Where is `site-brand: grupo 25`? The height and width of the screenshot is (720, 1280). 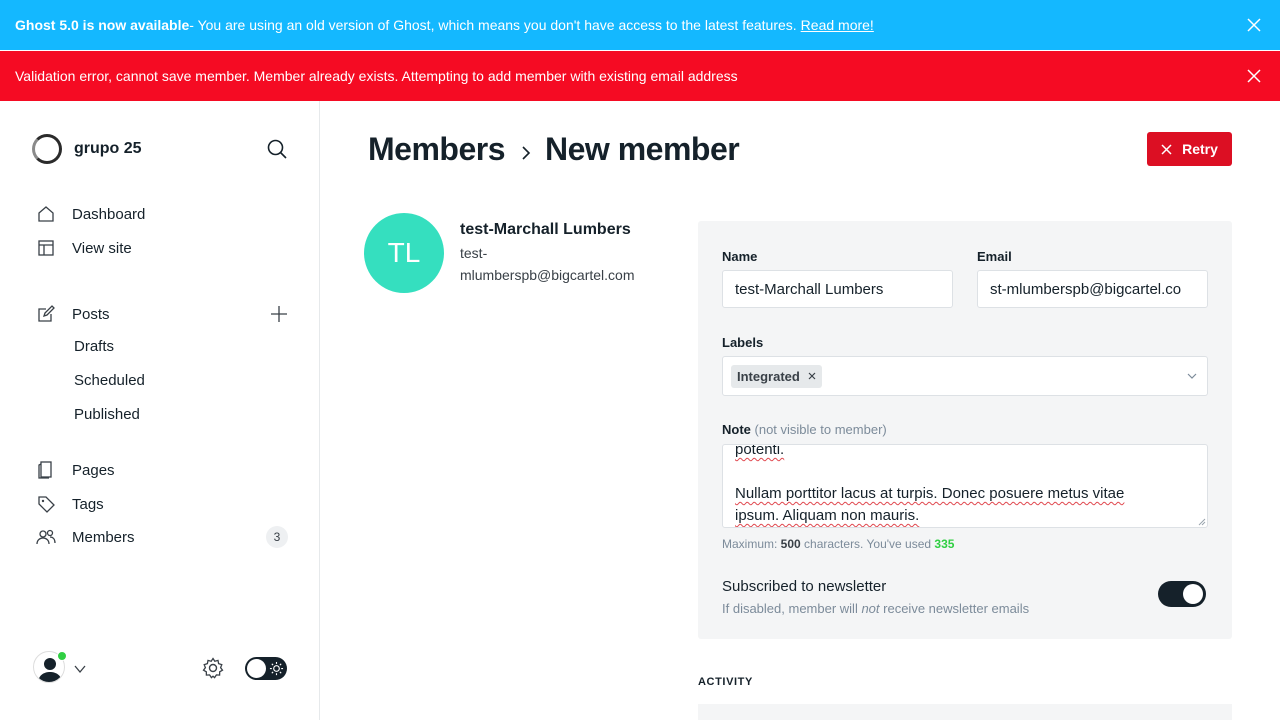
site-brand: grupo 25 is located at coordinates (87, 149).